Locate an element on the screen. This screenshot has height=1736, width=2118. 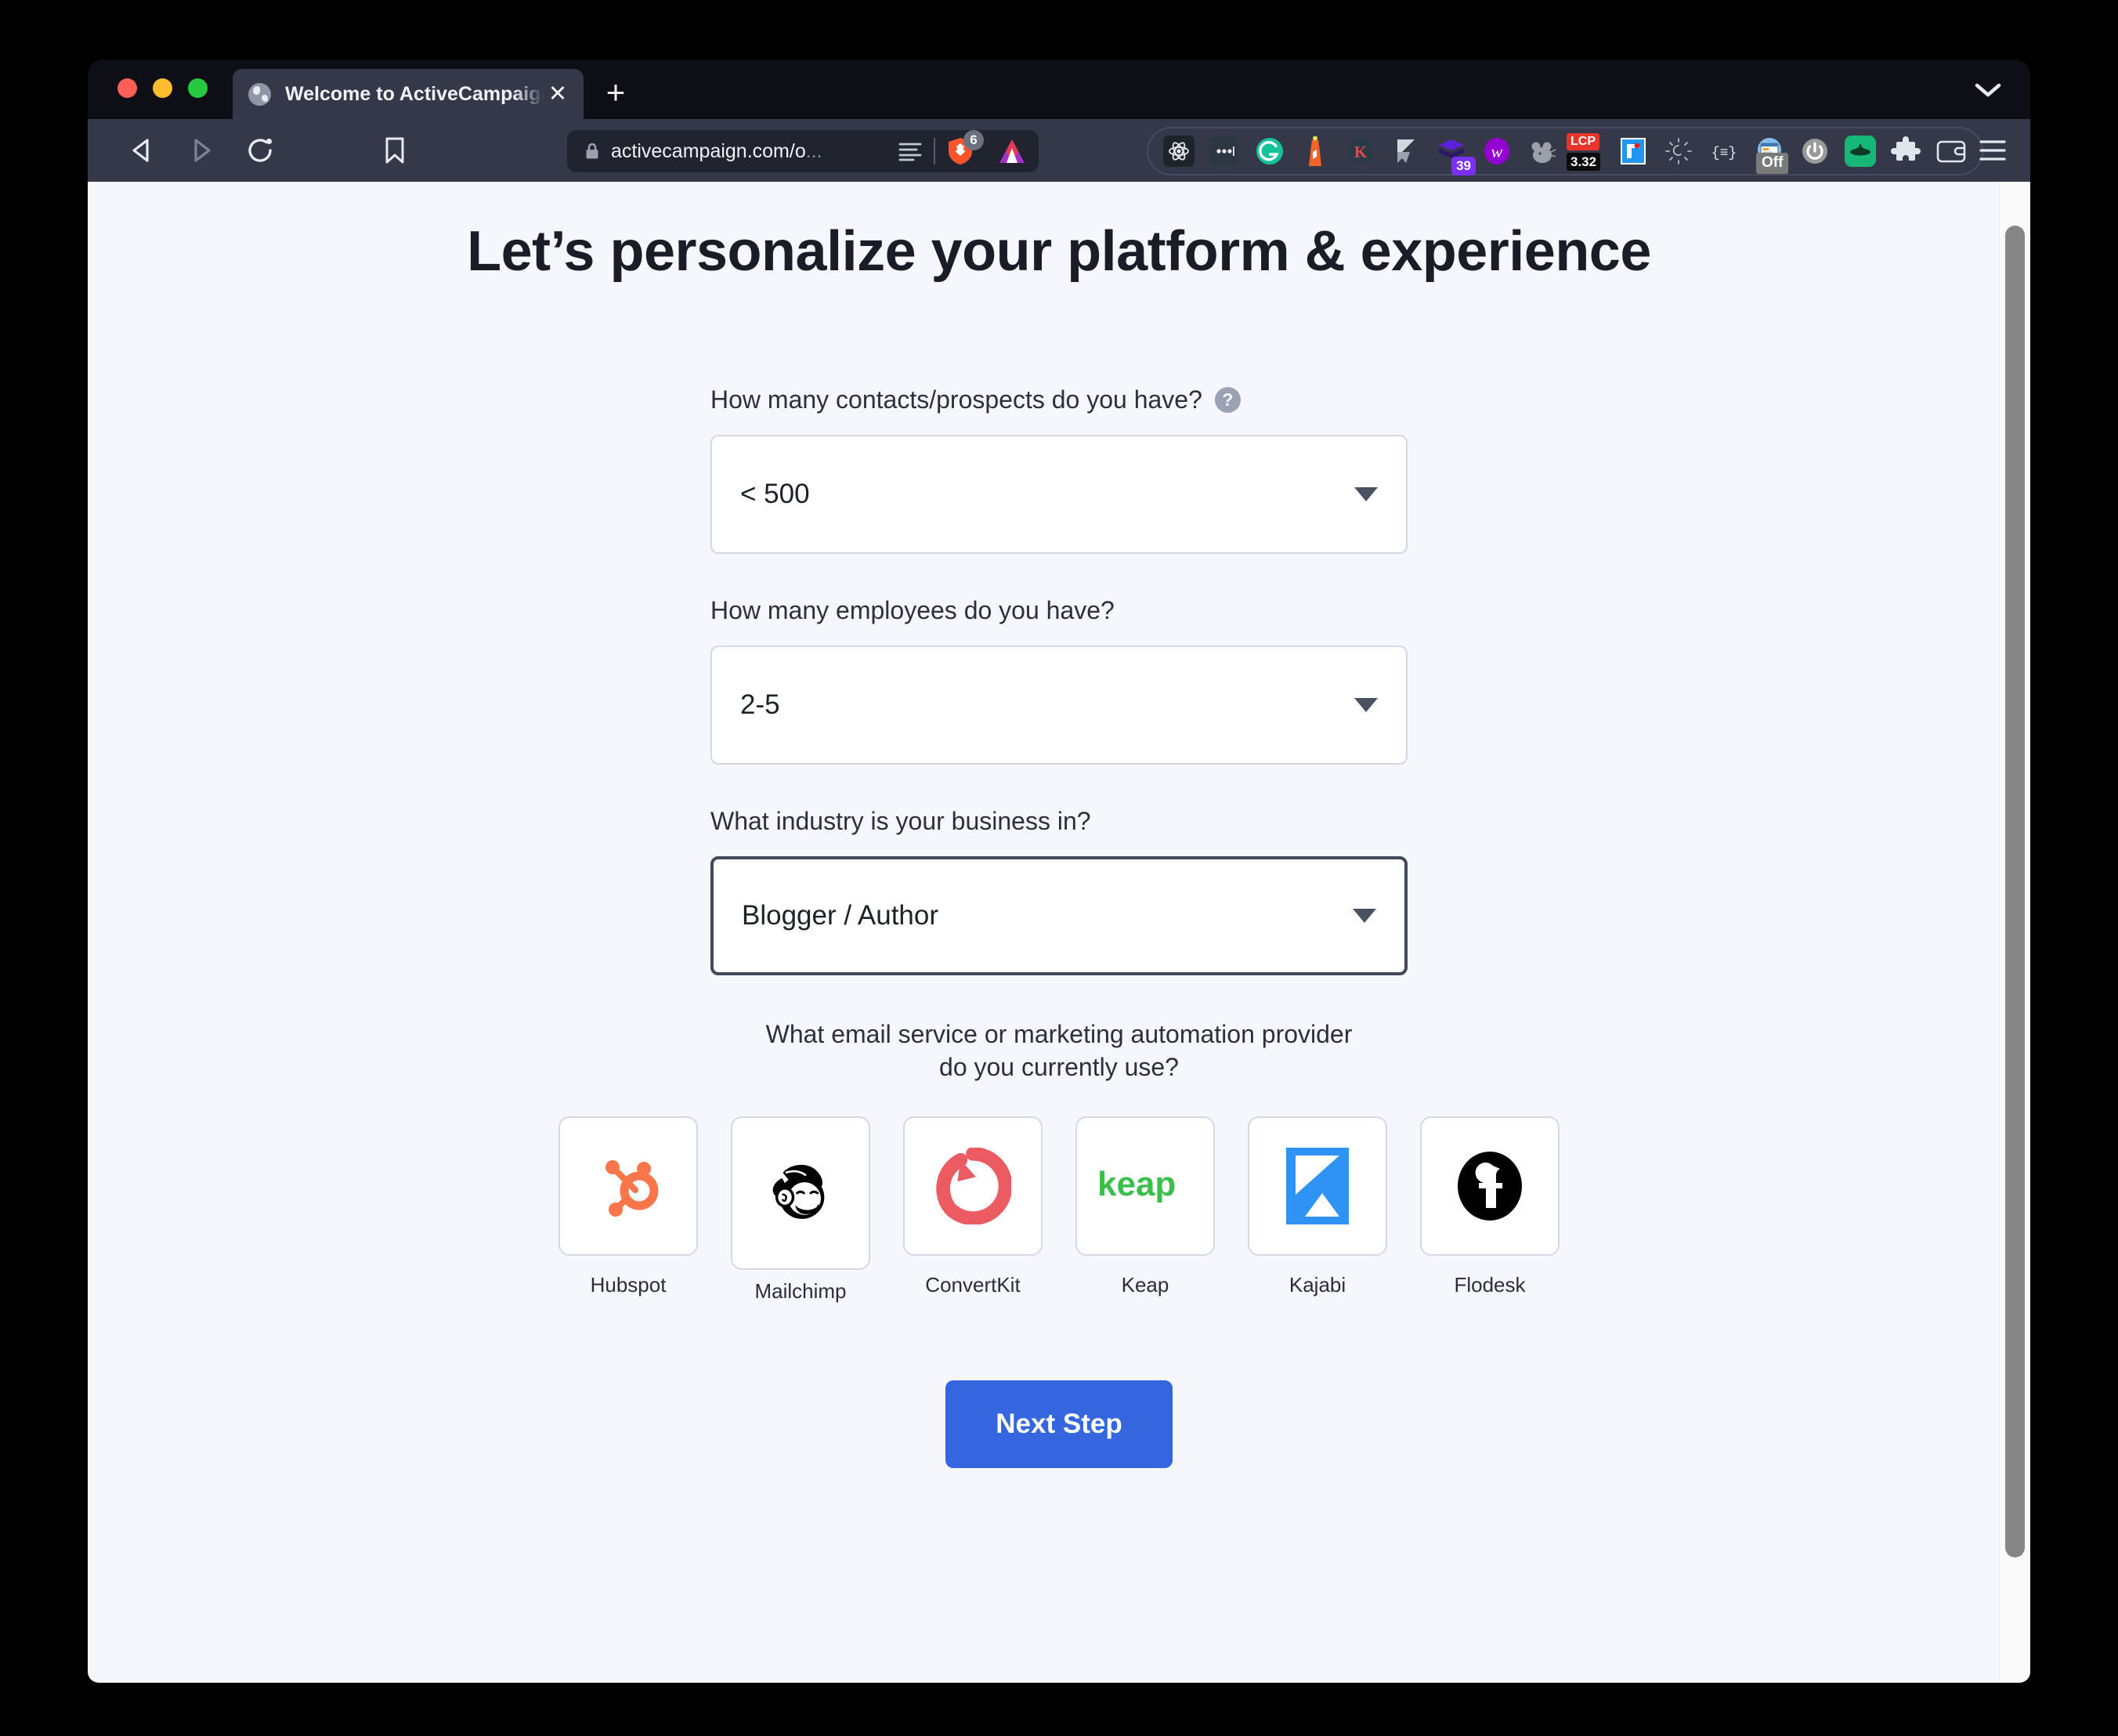
provider-kajabi-label: Kajabi is located at coordinates (1317, 1285).